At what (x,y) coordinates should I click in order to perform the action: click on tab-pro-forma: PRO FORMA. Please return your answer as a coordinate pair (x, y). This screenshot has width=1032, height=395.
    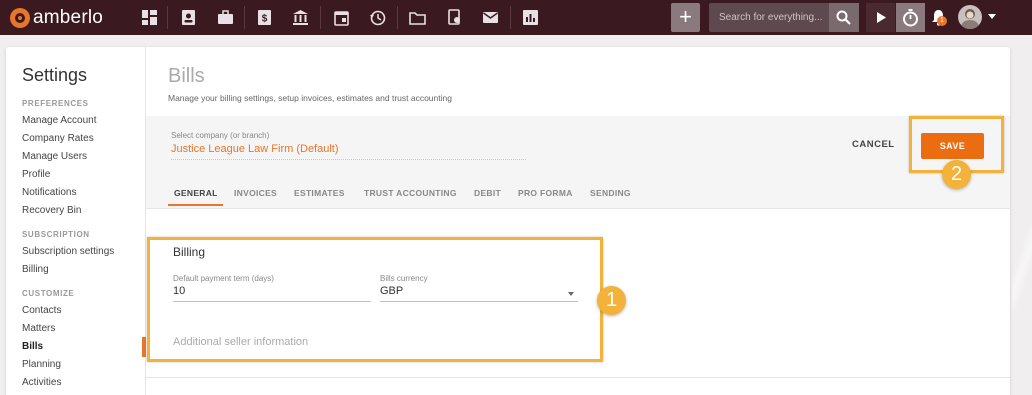
    Looking at the image, I should click on (545, 193).